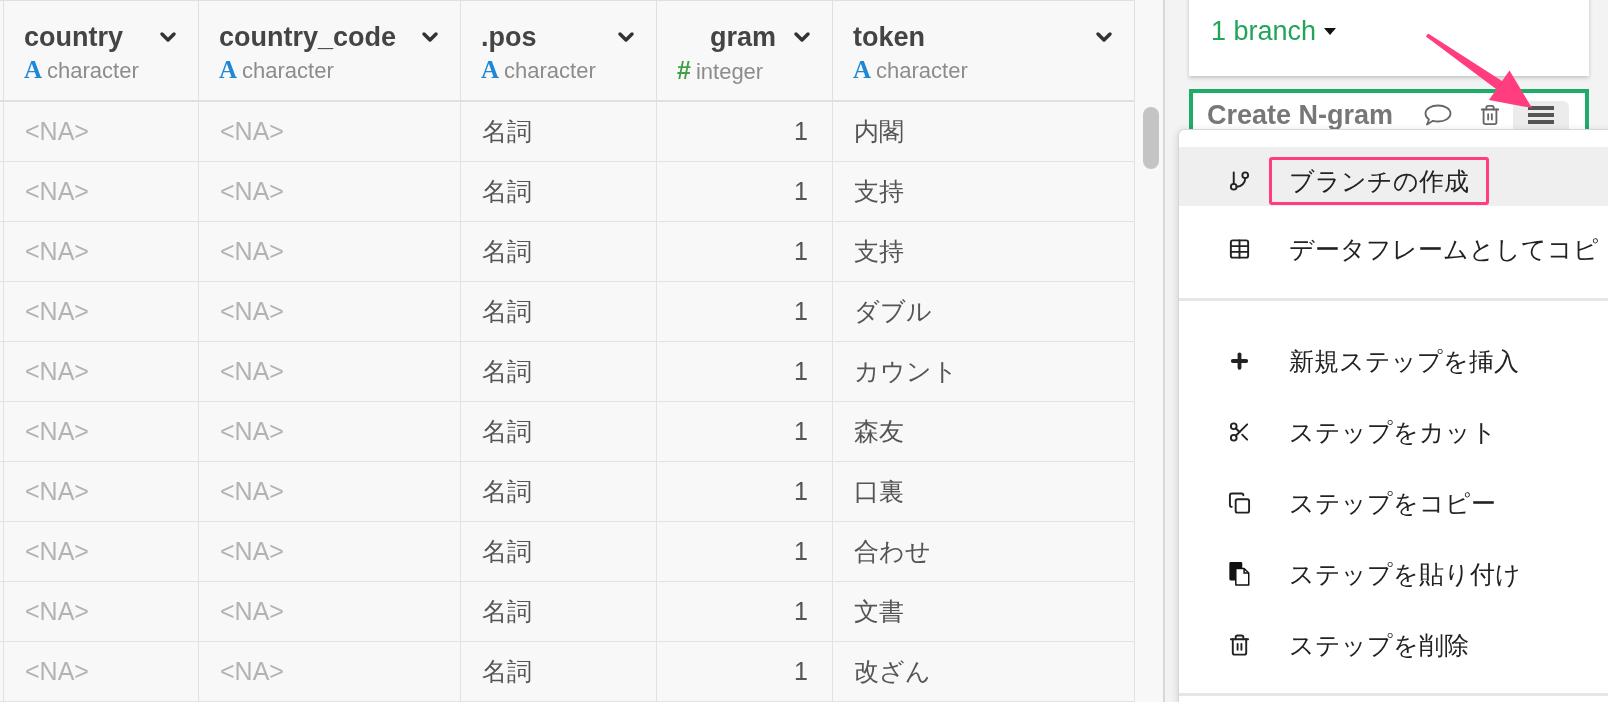 This screenshot has width=1608, height=702. Describe the element at coordinates (509, 37) in the screenshot. I see `column-name: .pos` at that location.